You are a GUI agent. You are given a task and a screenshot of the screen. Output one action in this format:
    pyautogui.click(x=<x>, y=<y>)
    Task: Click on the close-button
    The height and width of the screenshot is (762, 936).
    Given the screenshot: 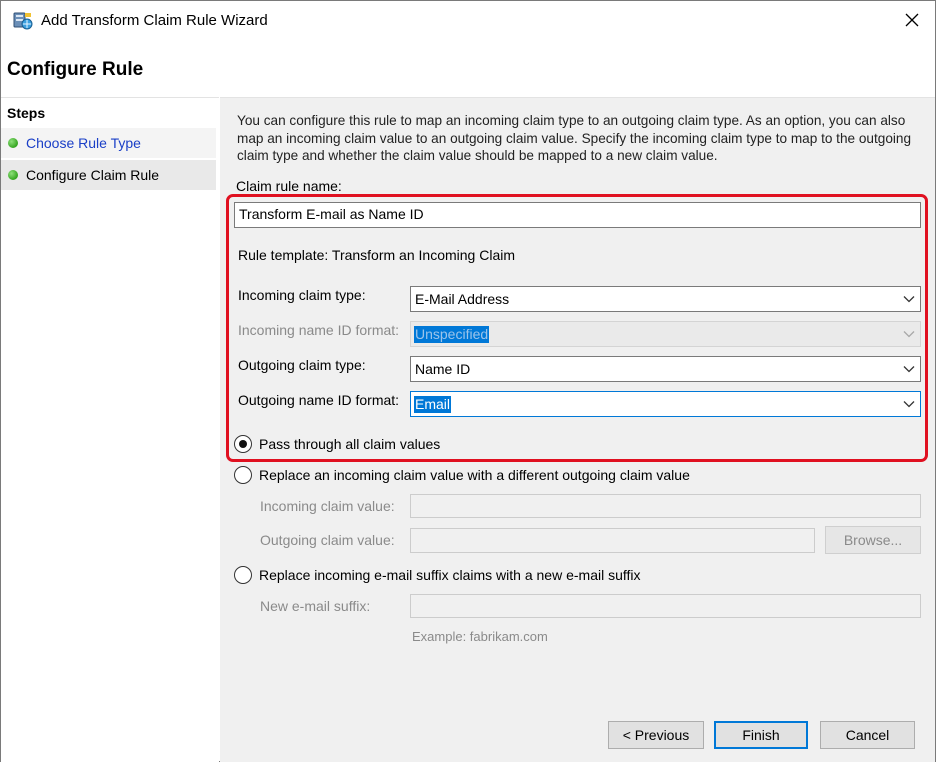 What is the action you would take?
    pyautogui.click(x=912, y=20)
    